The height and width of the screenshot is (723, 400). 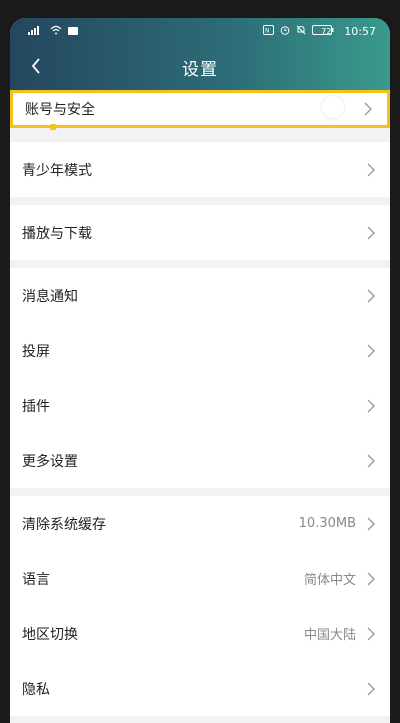 I want to click on status-bar: N 72 10:57, so click(x=200, y=31).